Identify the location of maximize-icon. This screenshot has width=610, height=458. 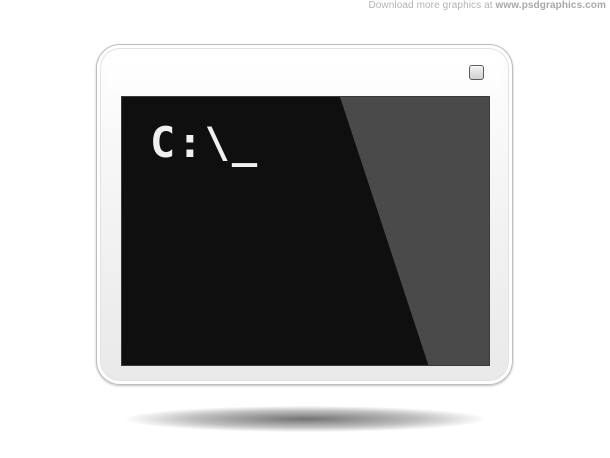
(476, 72).